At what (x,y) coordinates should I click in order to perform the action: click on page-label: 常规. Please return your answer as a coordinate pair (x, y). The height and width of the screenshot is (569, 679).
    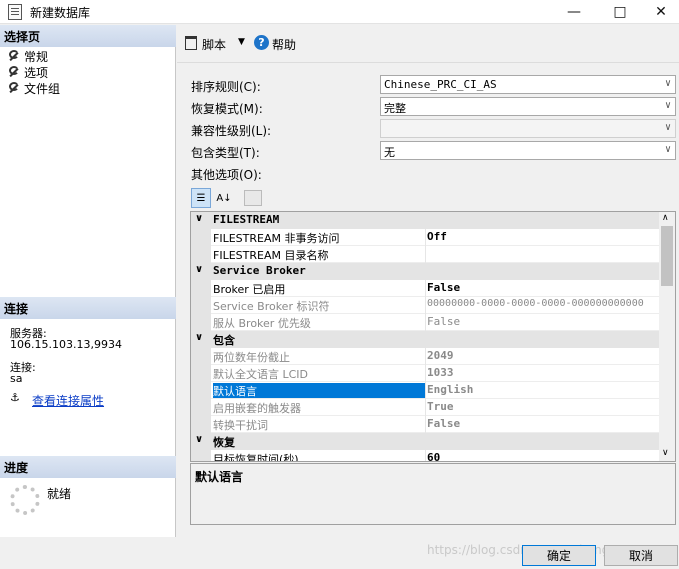
    Looking at the image, I should click on (36, 56).